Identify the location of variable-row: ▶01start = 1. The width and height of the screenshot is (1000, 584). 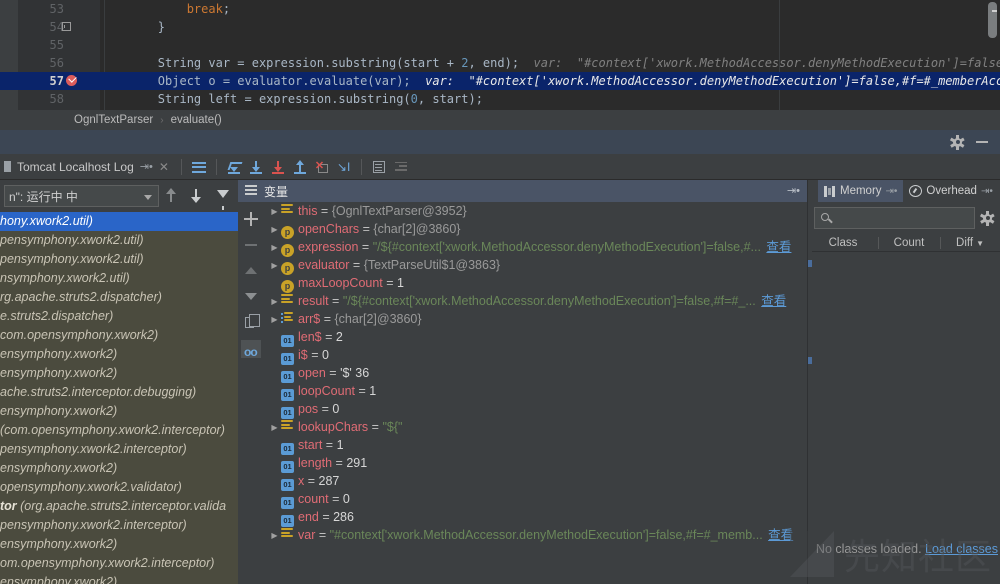
(536, 445).